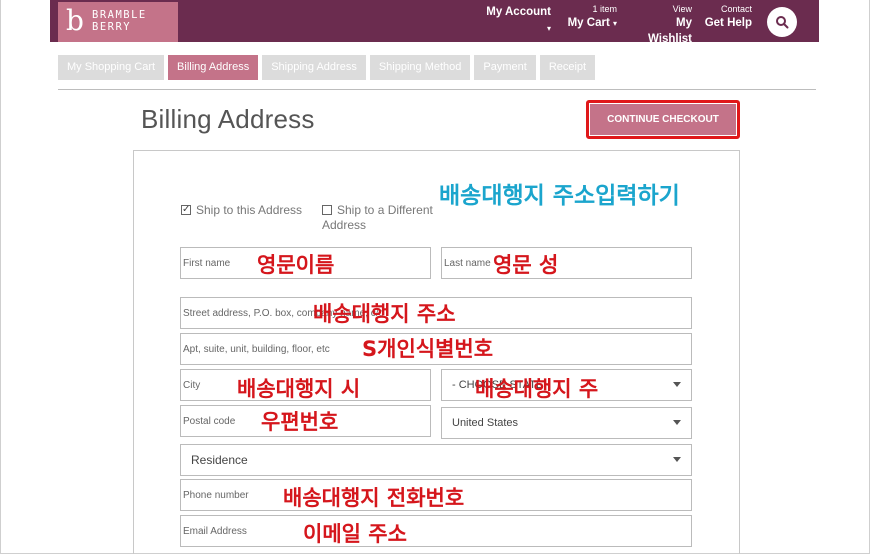 The height and width of the screenshot is (554, 870). What do you see at coordinates (537, 389) in the screenshot?
I see `annotation-state: 배송대행지 주` at bounding box center [537, 389].